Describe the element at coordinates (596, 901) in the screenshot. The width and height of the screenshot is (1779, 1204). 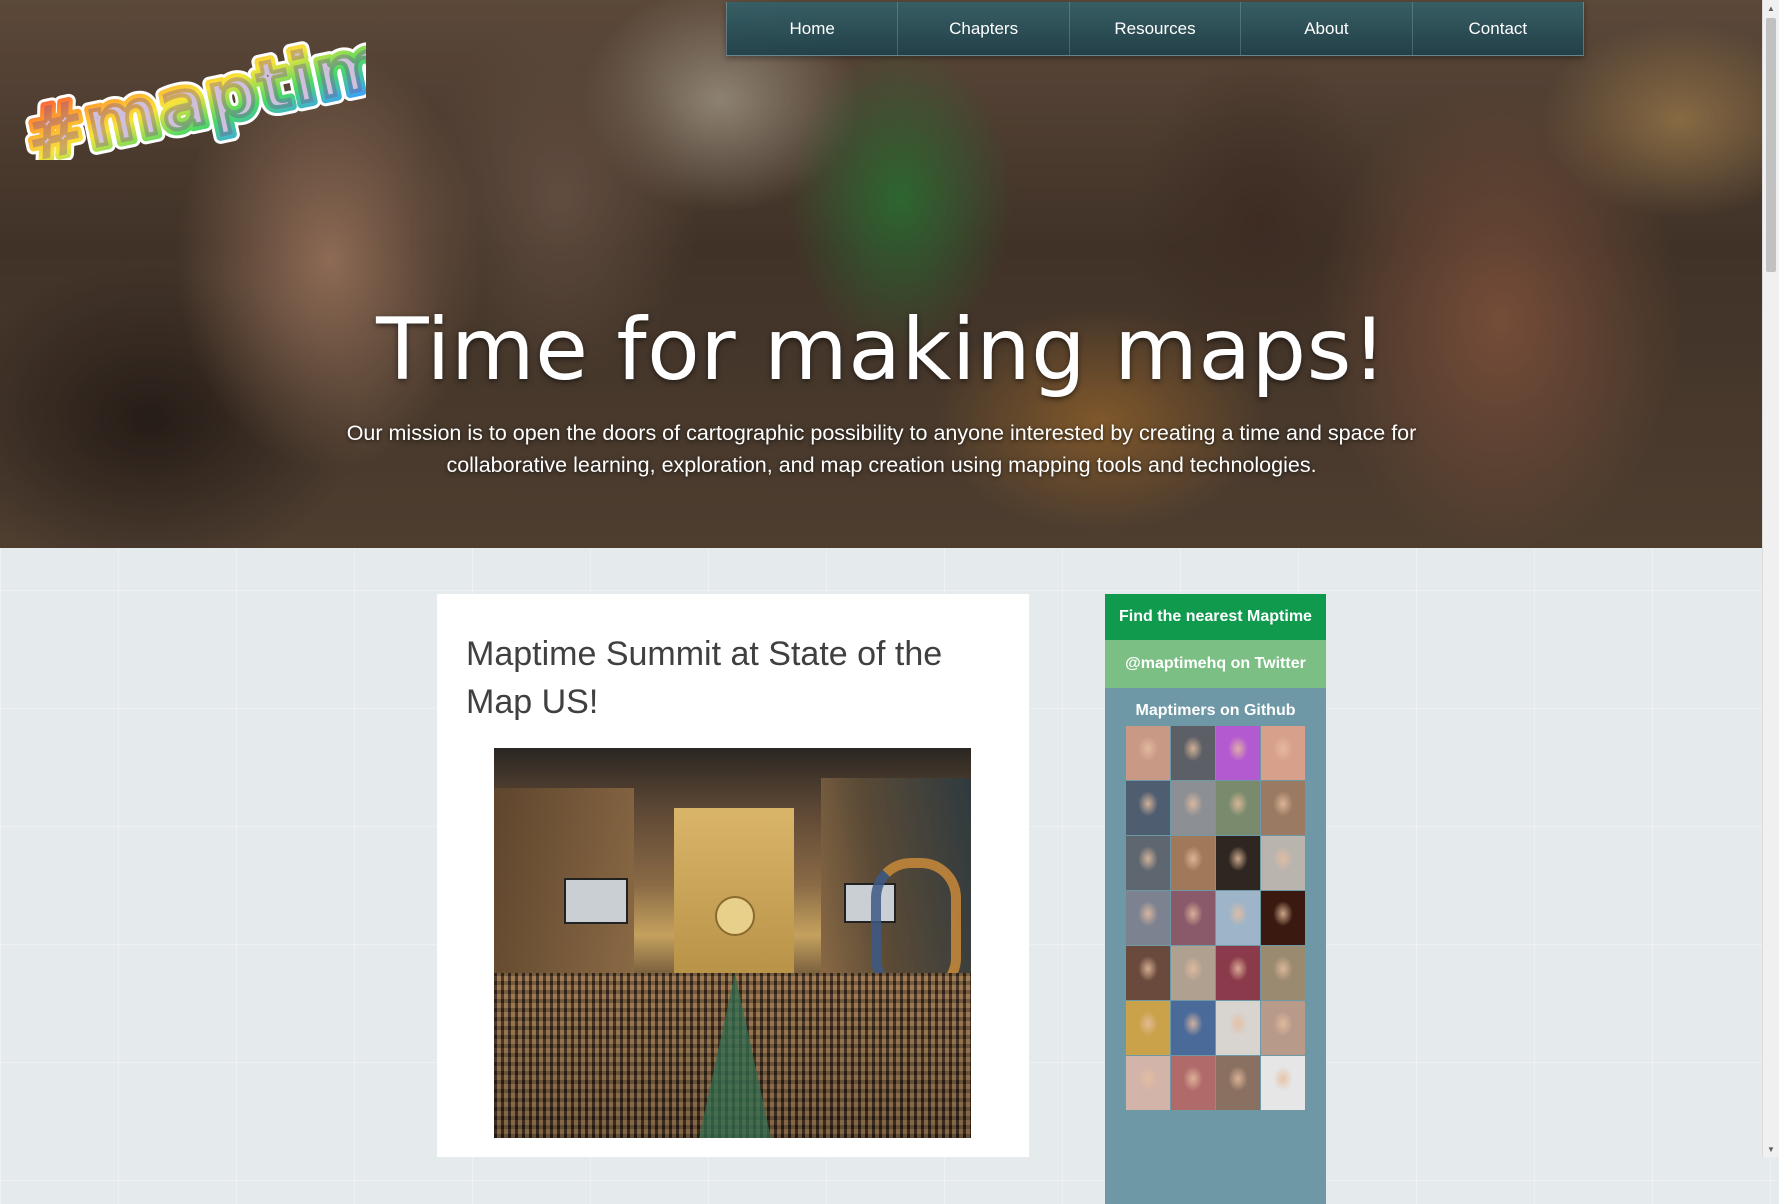
I see `photo-screen-left` at that location.